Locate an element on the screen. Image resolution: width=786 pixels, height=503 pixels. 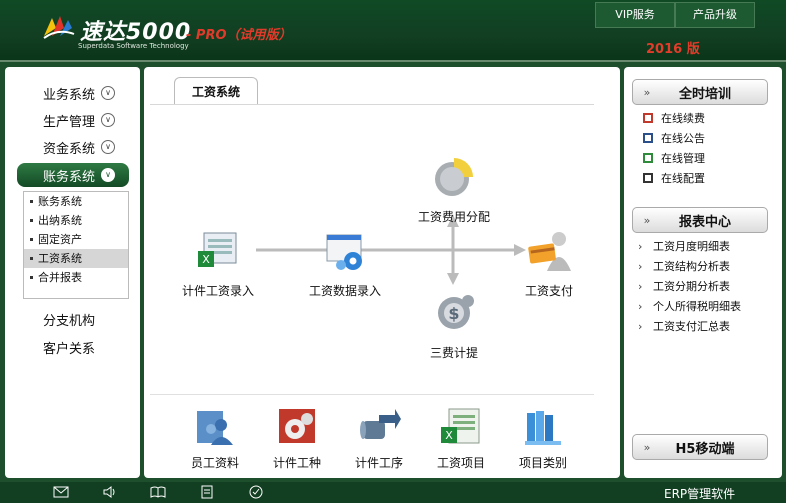
link-label: 在线公告 is located at coordinates (683, 138).